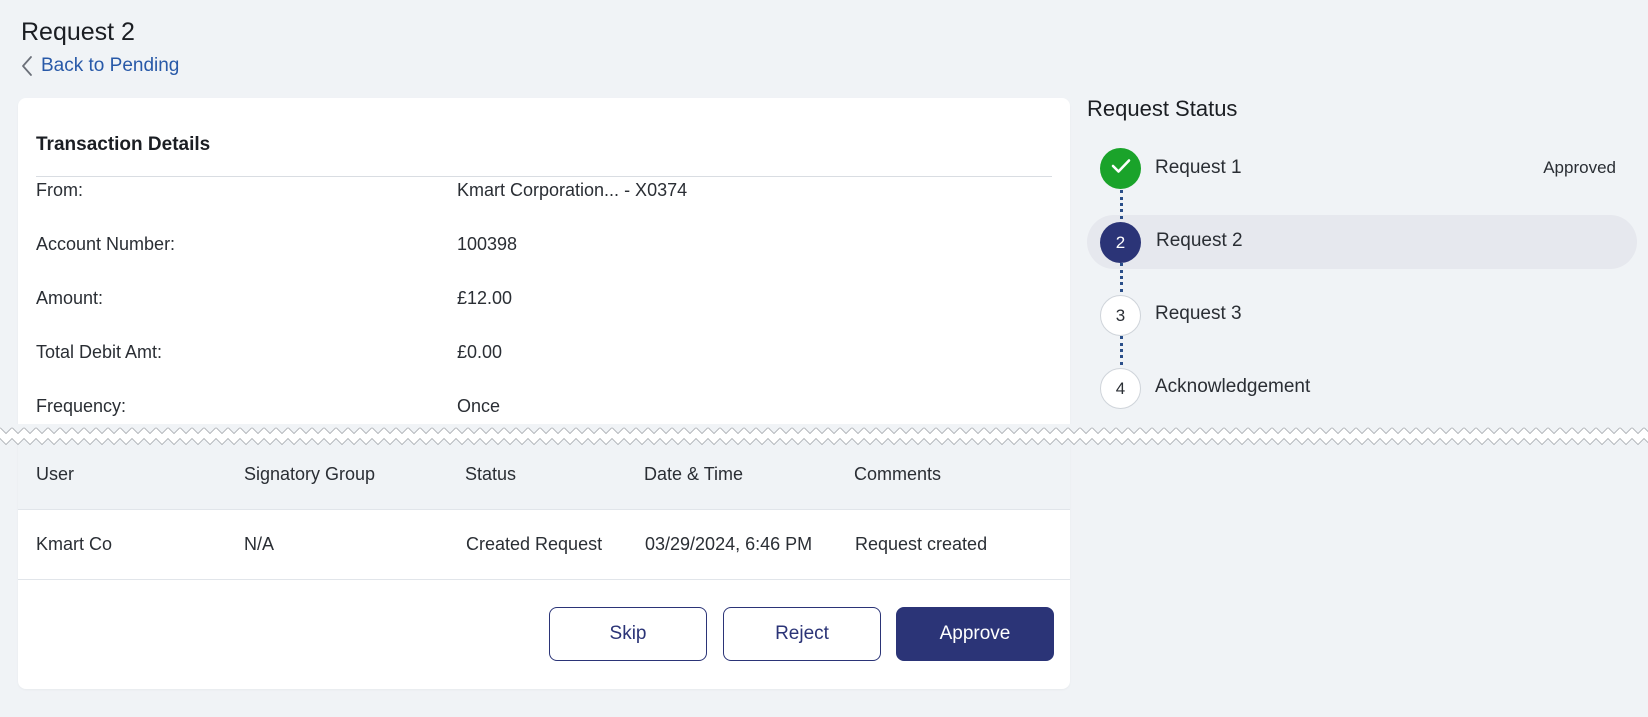  I want to click on step-label-request-2: Request 2, so click(1199, 240).